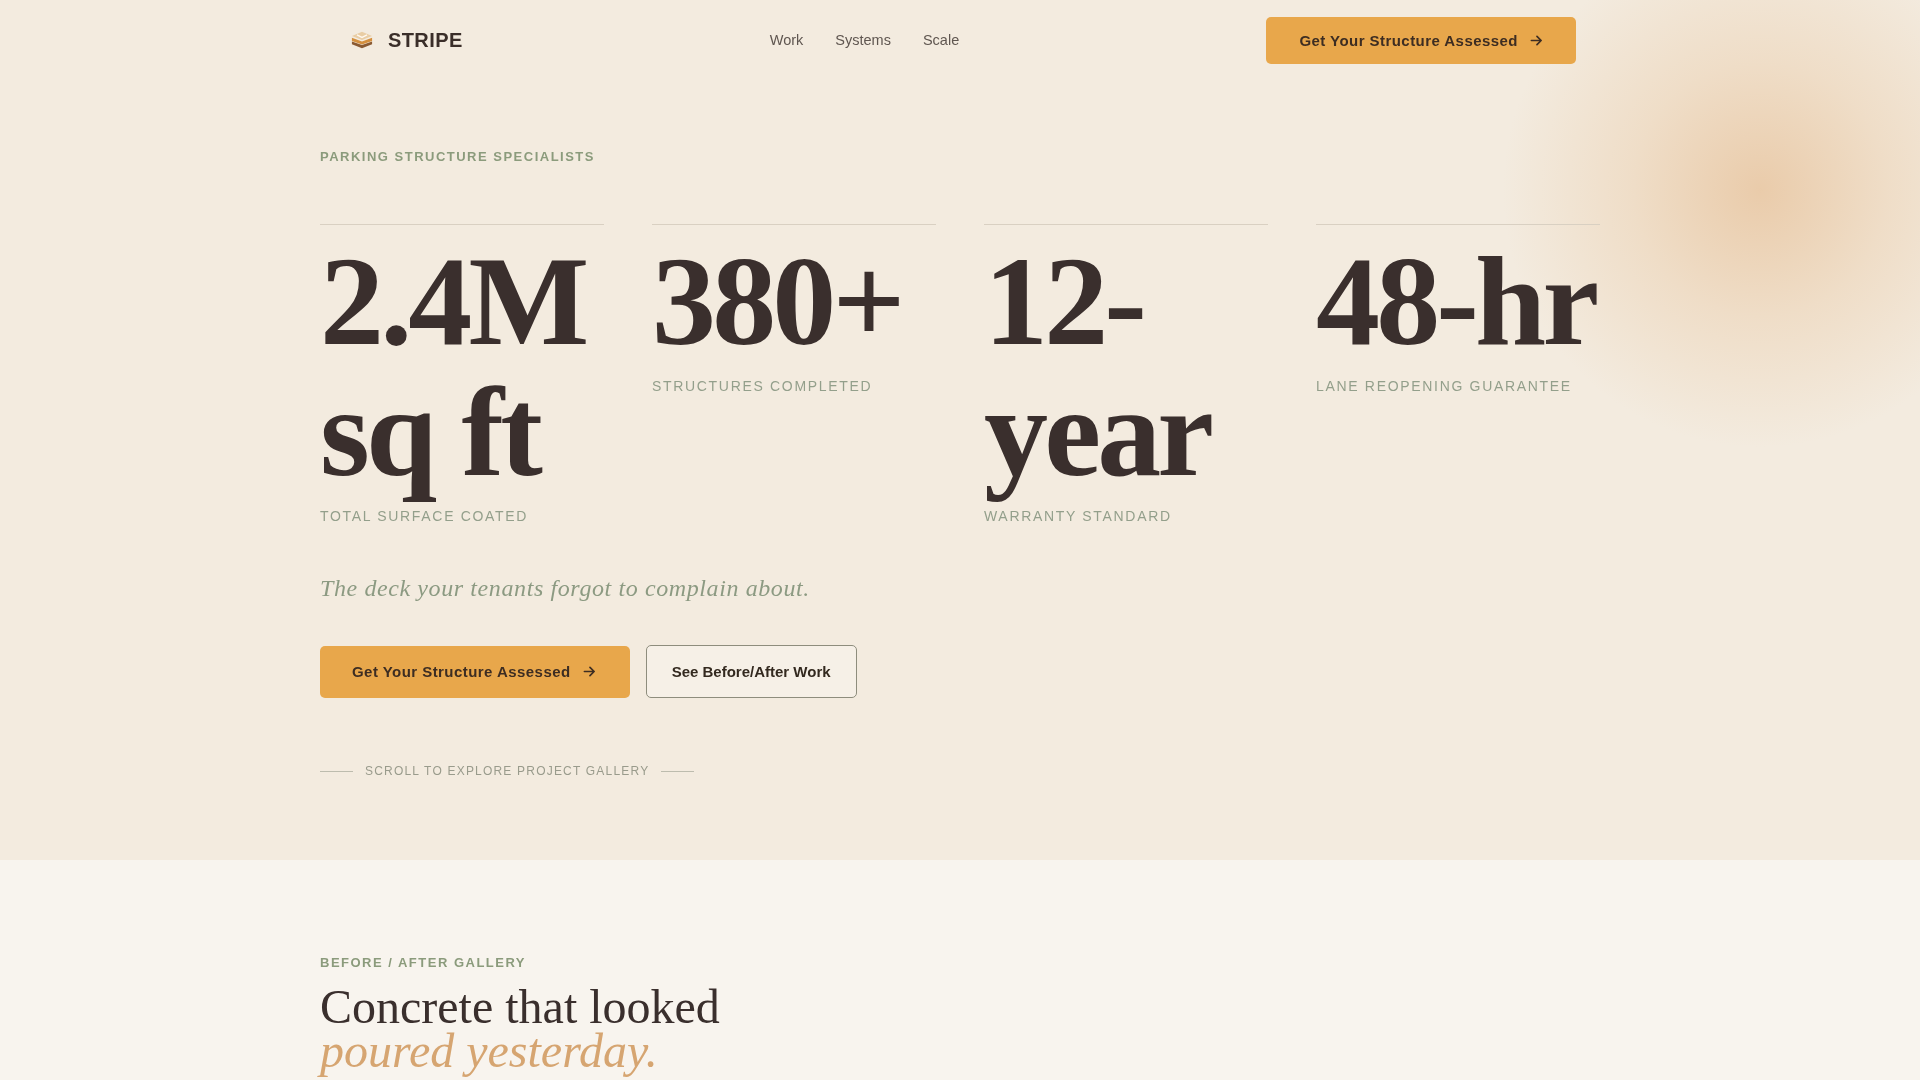  What do you see at coordinates (941, 40) in the screenshot?
I see `nav-link: Scale` at bounding box center [941, 40].